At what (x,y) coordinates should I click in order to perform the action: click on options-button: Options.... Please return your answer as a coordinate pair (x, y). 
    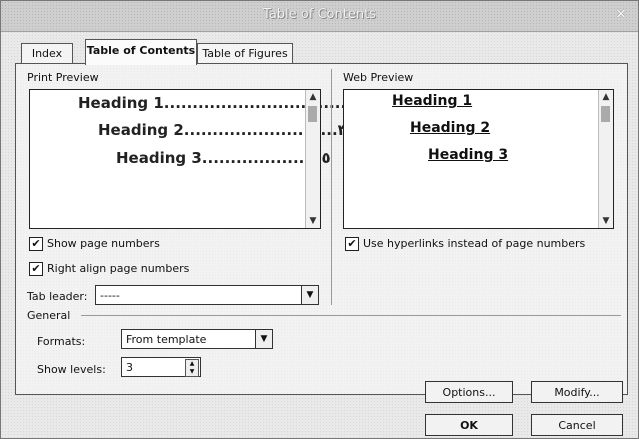
    Looking at the image, I should click on (469, 392).